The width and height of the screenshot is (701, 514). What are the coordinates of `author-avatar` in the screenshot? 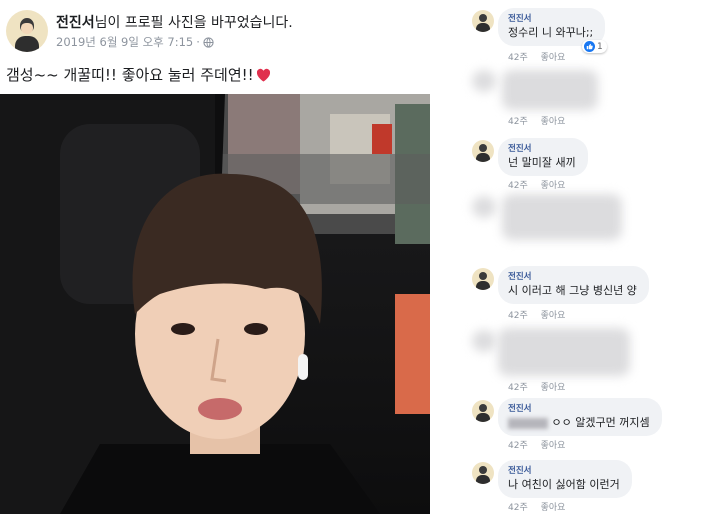 It's located at (27, 31).